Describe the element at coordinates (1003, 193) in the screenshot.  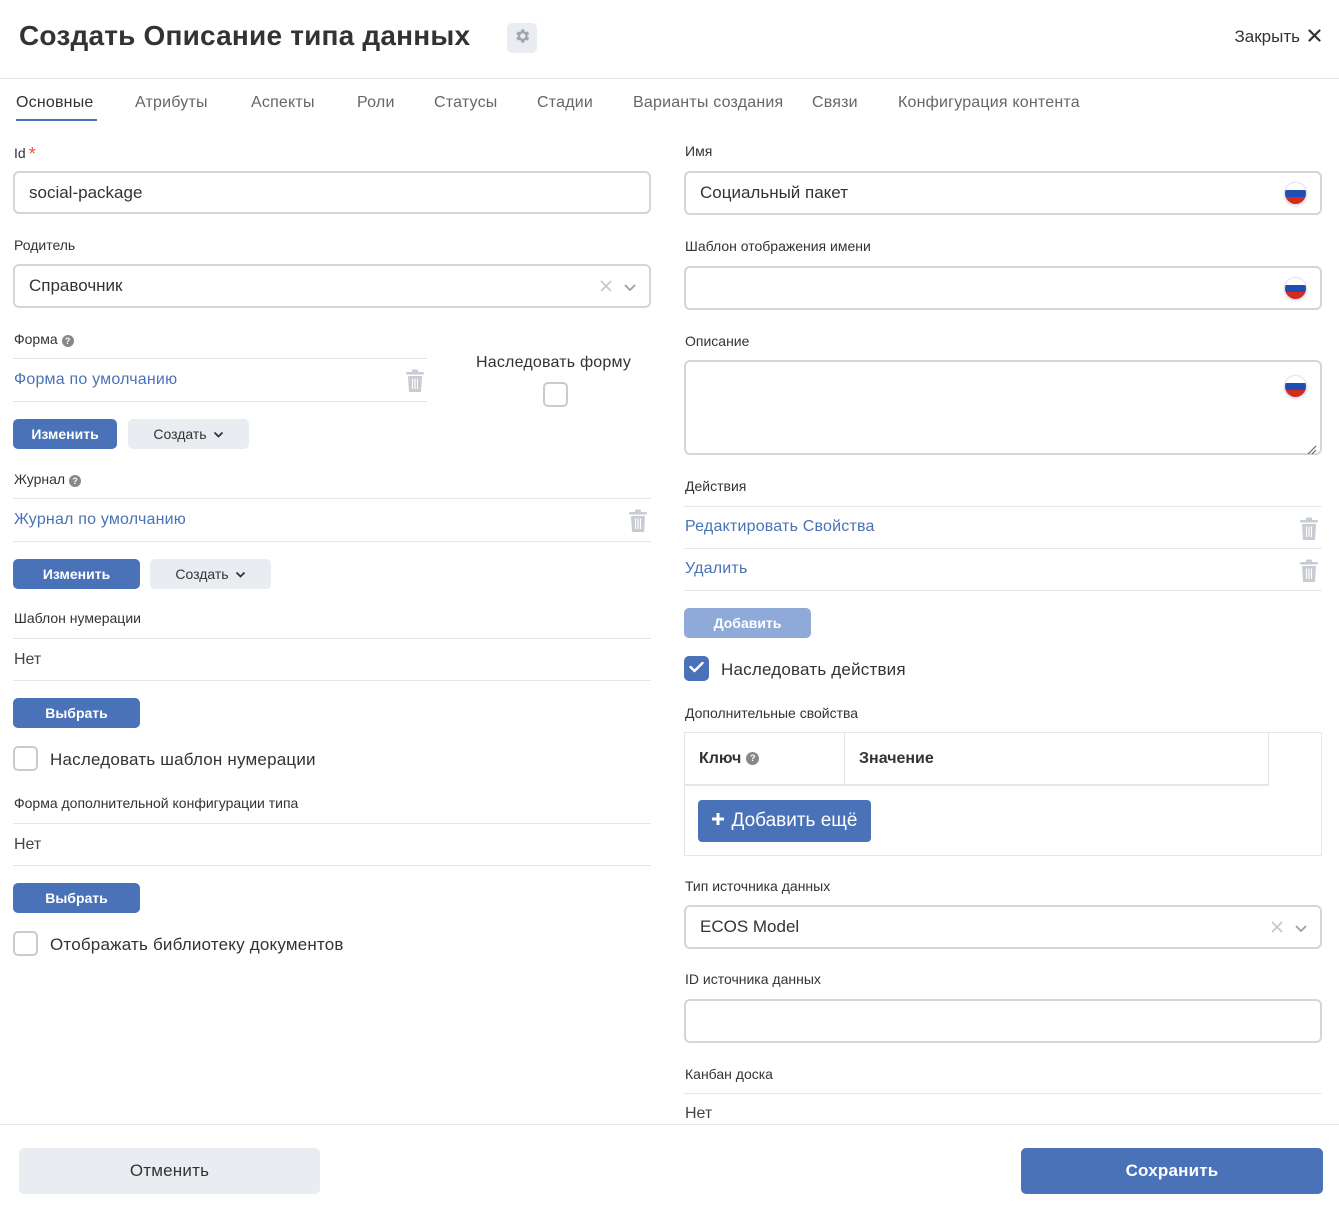
I see `name-input: Социальный пакет` at that location.